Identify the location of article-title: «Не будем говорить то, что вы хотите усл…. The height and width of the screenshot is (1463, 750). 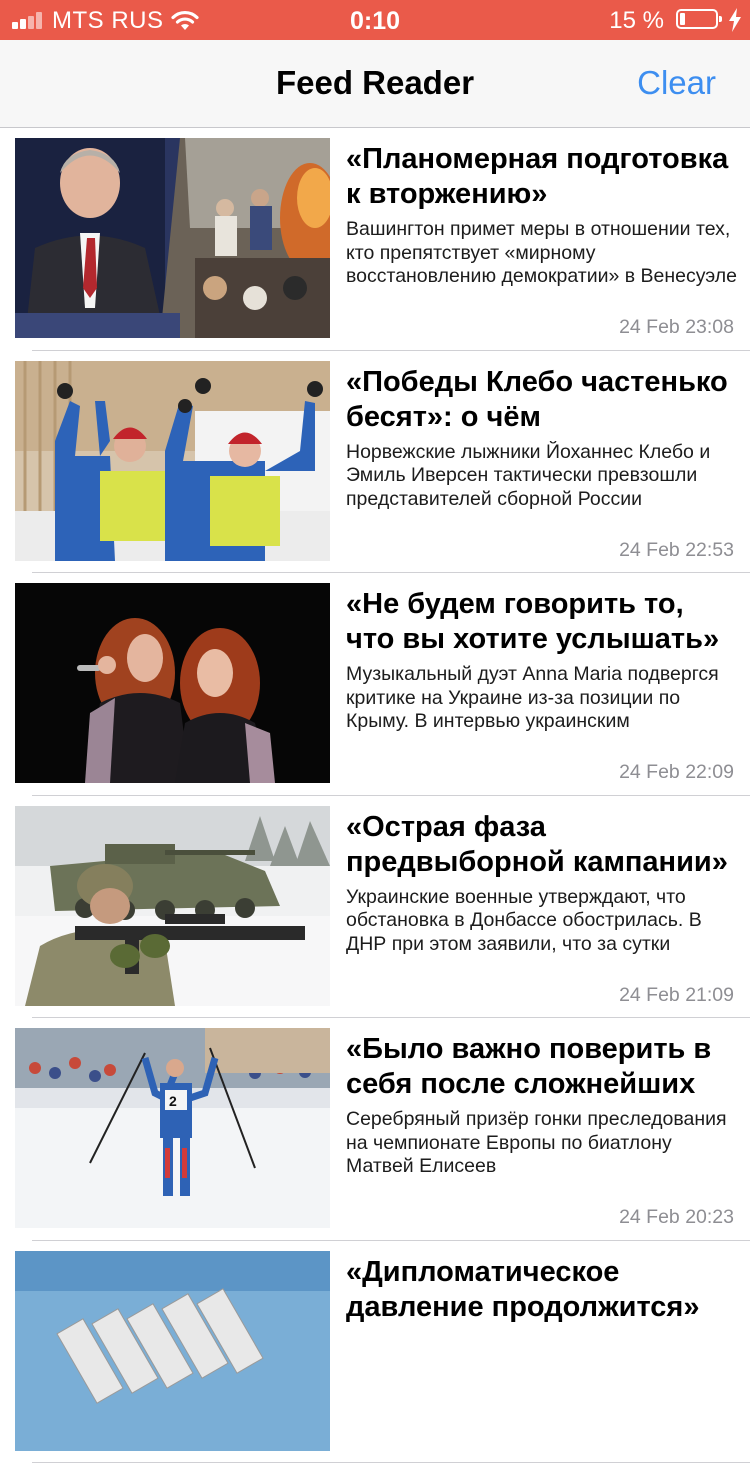
(541, 622).